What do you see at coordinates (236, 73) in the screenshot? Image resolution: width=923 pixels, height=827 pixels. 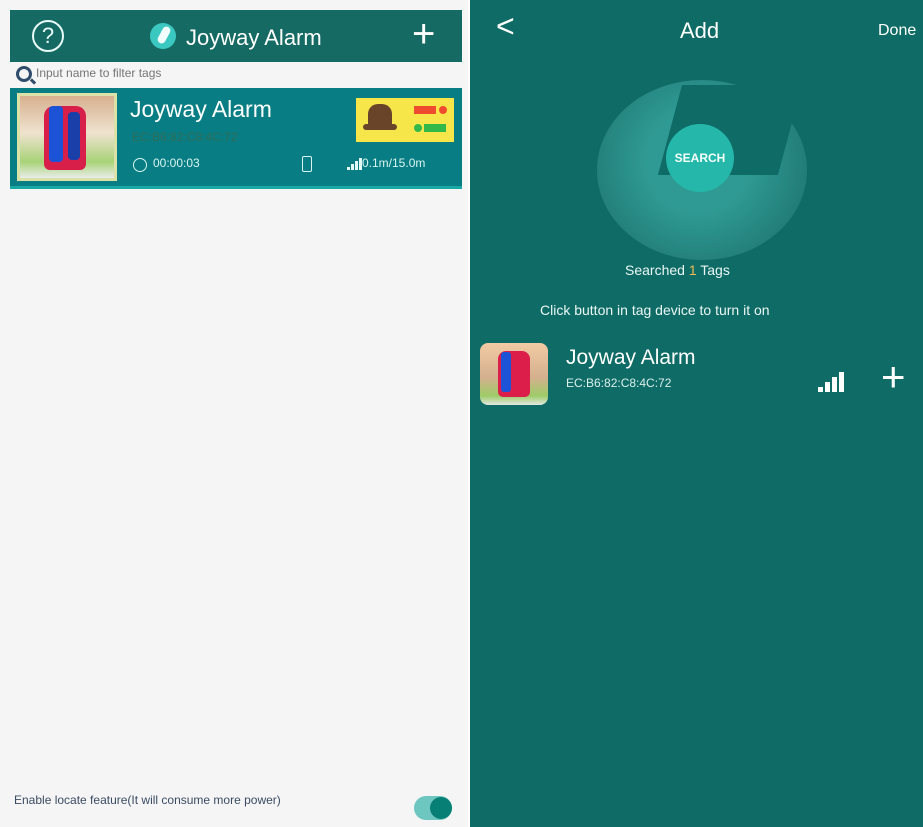 I see `tag-filter-input` at bounding box center [236, 73].